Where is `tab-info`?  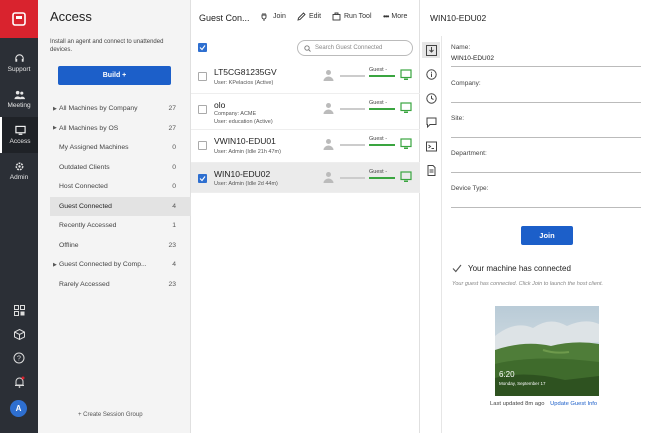 tab-info is located at coordinates (431, 74).